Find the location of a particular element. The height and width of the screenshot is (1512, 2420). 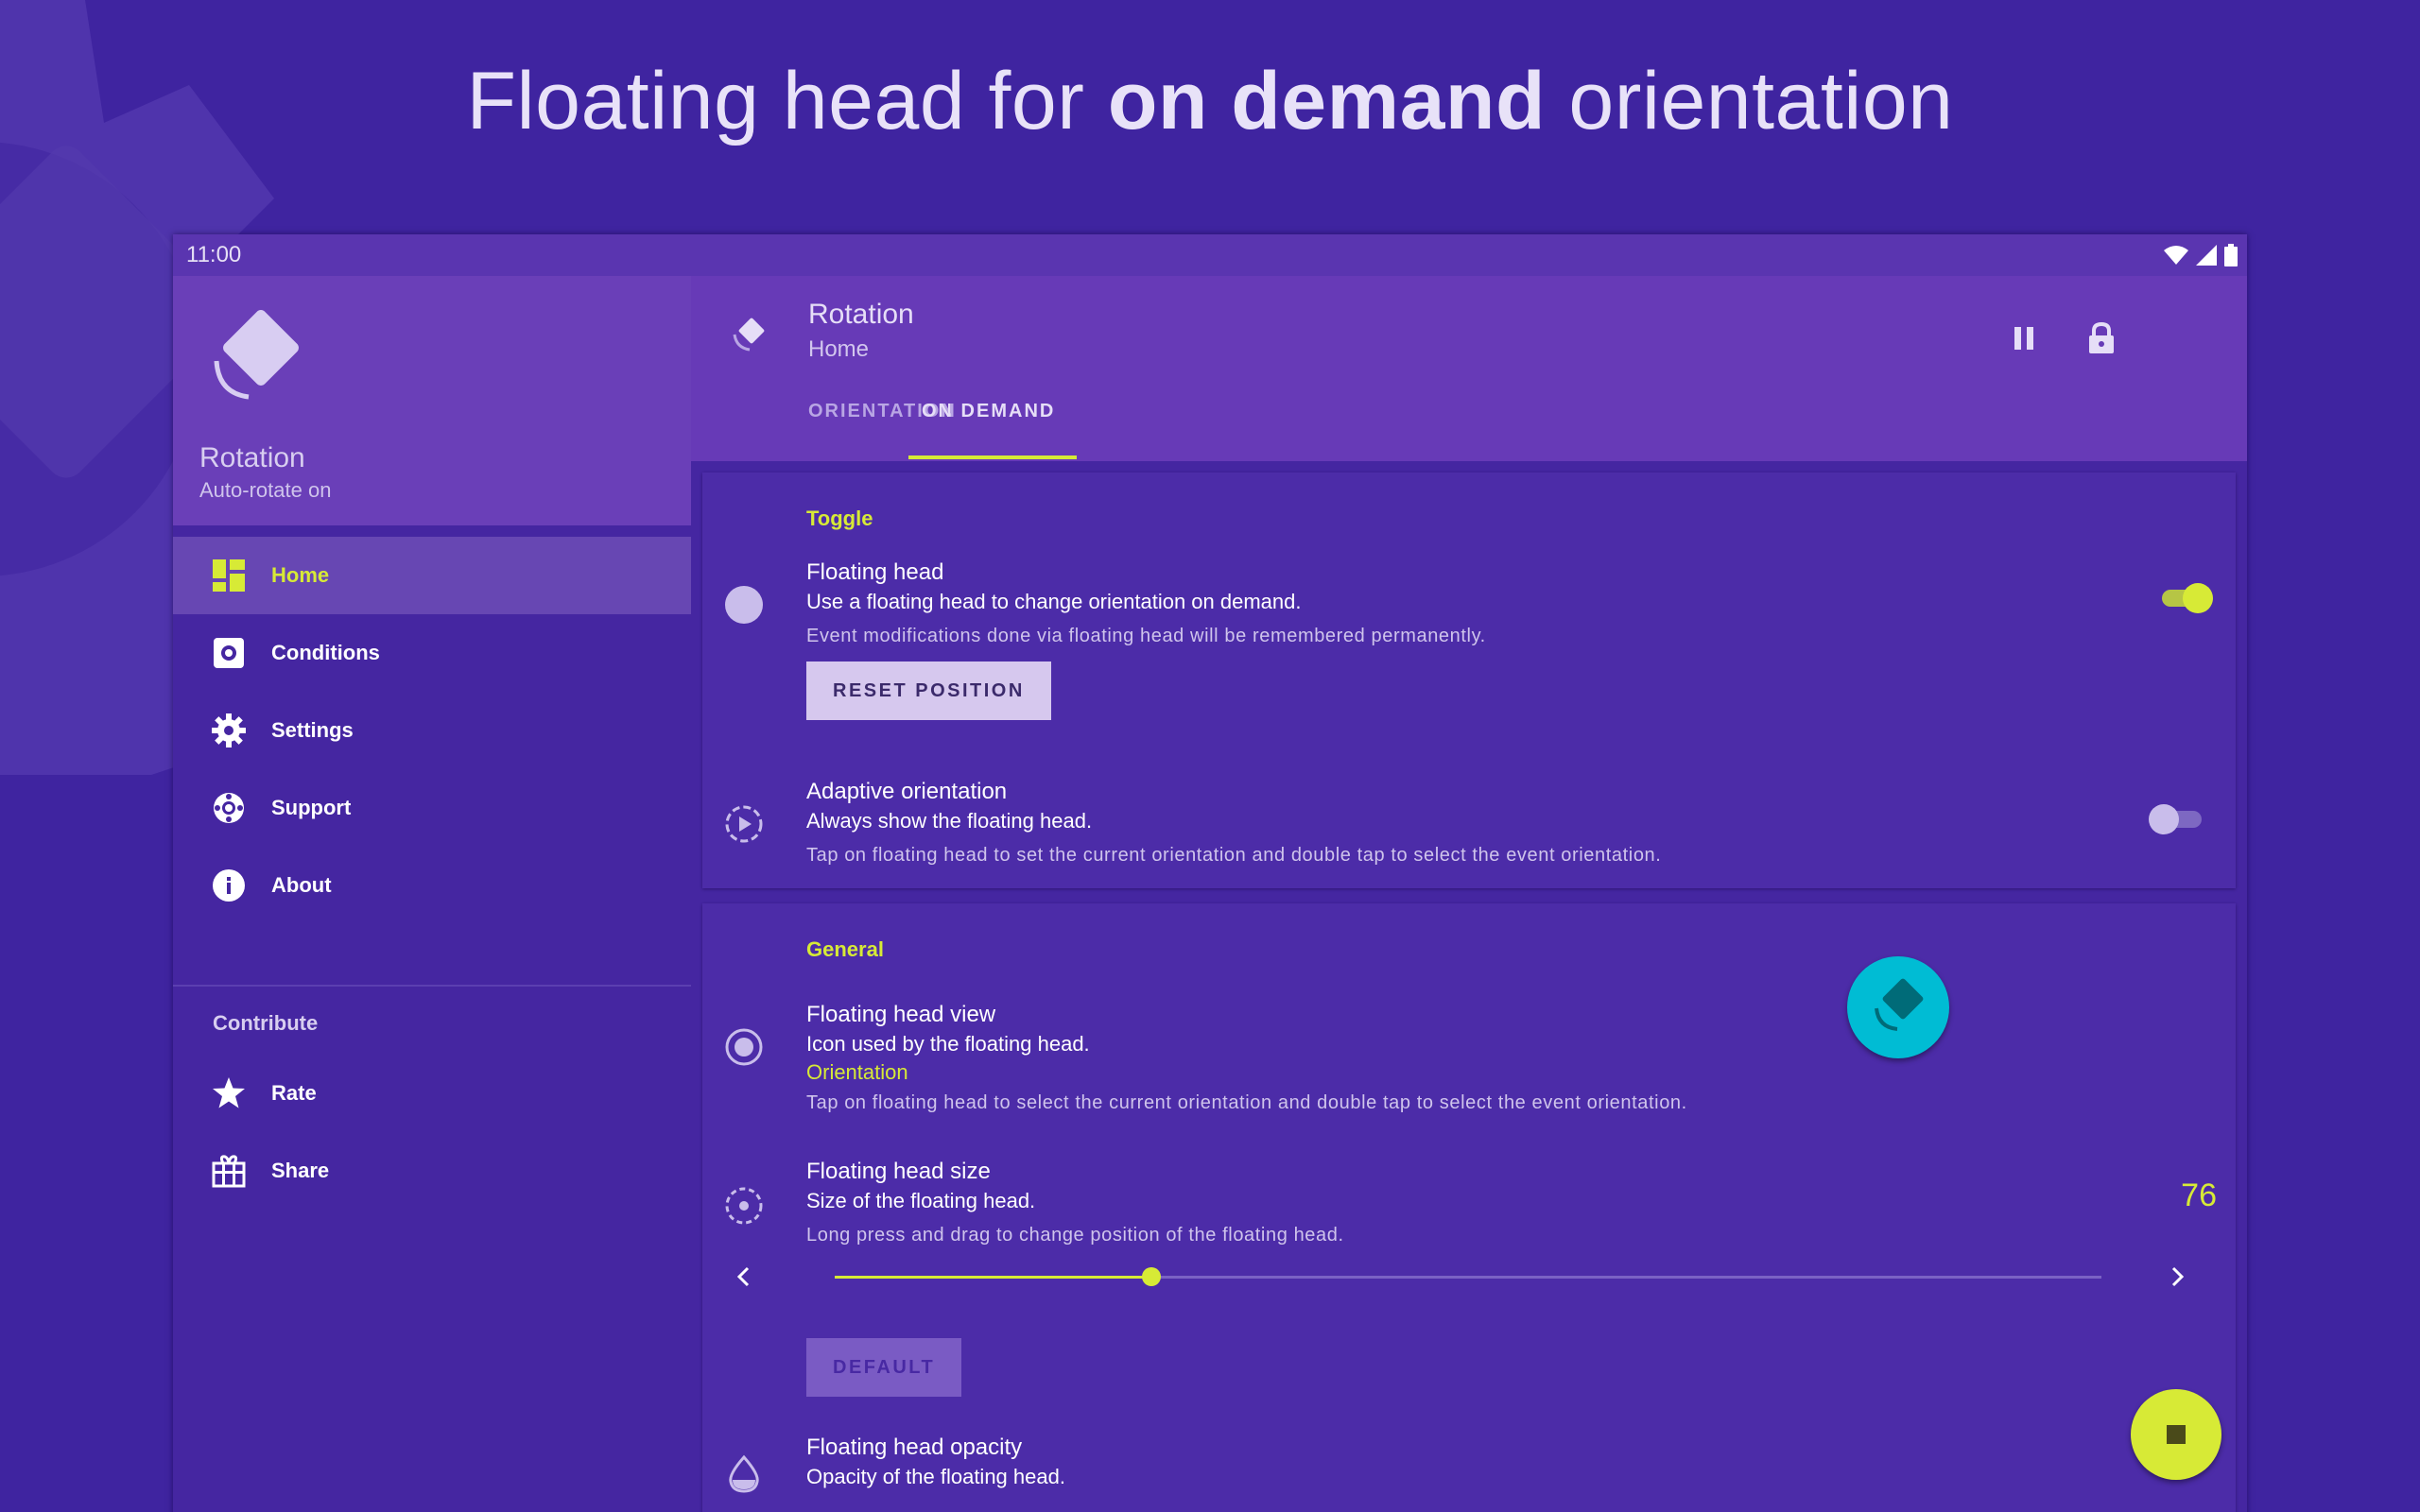

floating-head-bubble is located at coordinates (1898, 1007).